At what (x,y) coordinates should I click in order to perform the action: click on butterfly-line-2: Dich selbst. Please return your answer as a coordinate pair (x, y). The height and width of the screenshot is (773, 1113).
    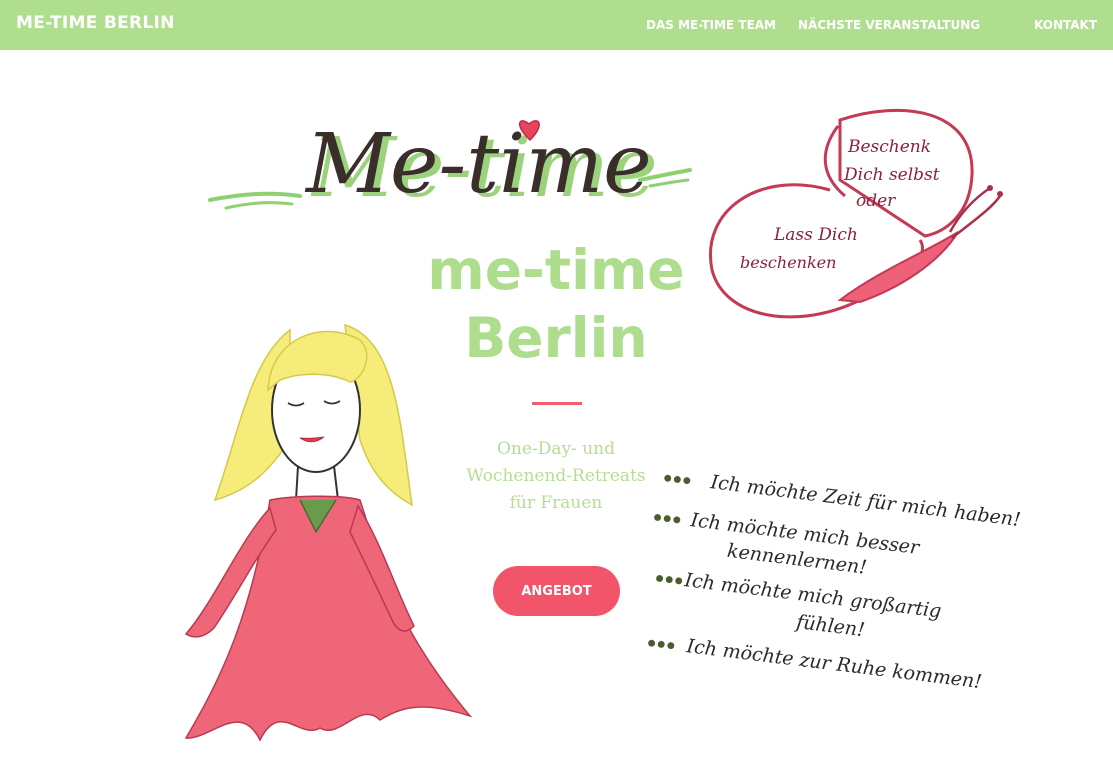
    Looking at the image, I should click on (891, 175).